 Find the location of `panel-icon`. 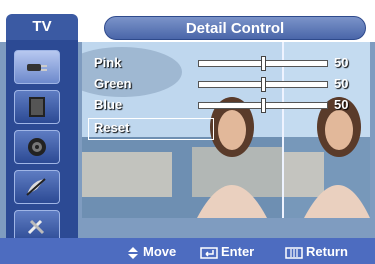

panel-icon is located at coordinates (37, 107).